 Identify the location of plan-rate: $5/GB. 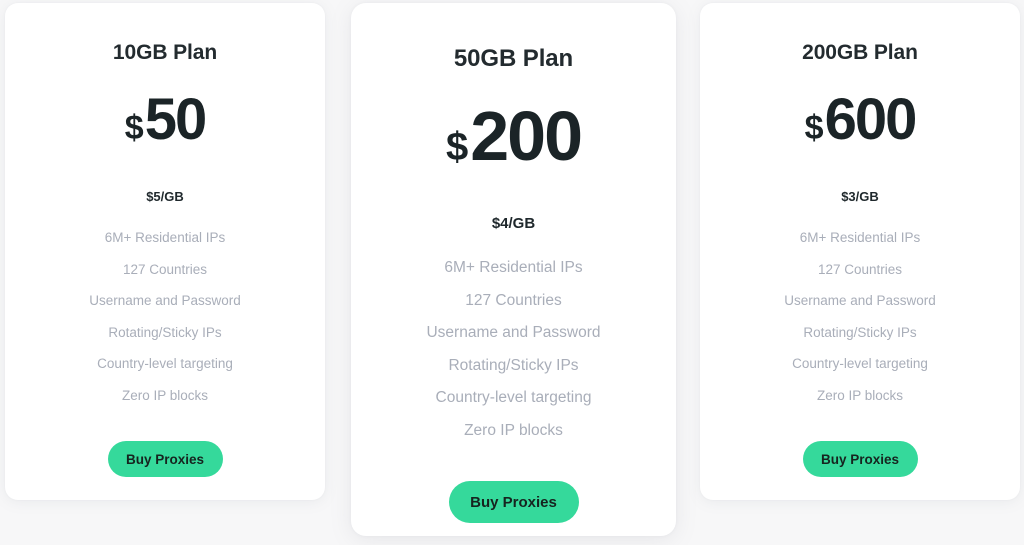
(165, 196).